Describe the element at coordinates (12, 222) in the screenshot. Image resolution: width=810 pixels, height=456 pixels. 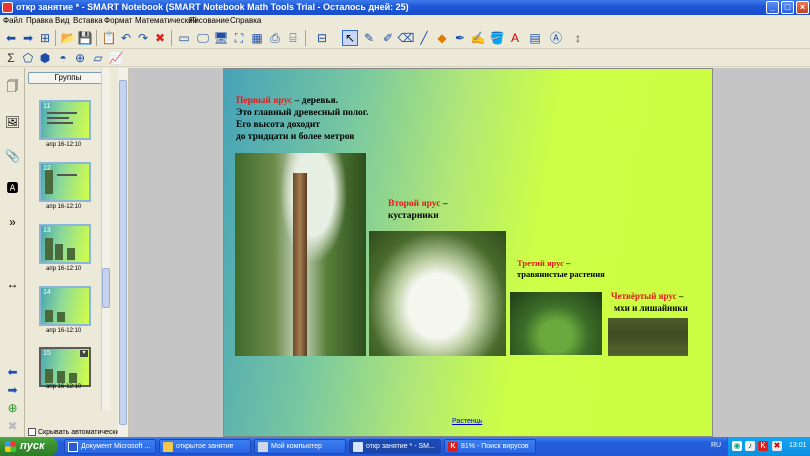
I see `collapse-panel-icon: »` at that location.